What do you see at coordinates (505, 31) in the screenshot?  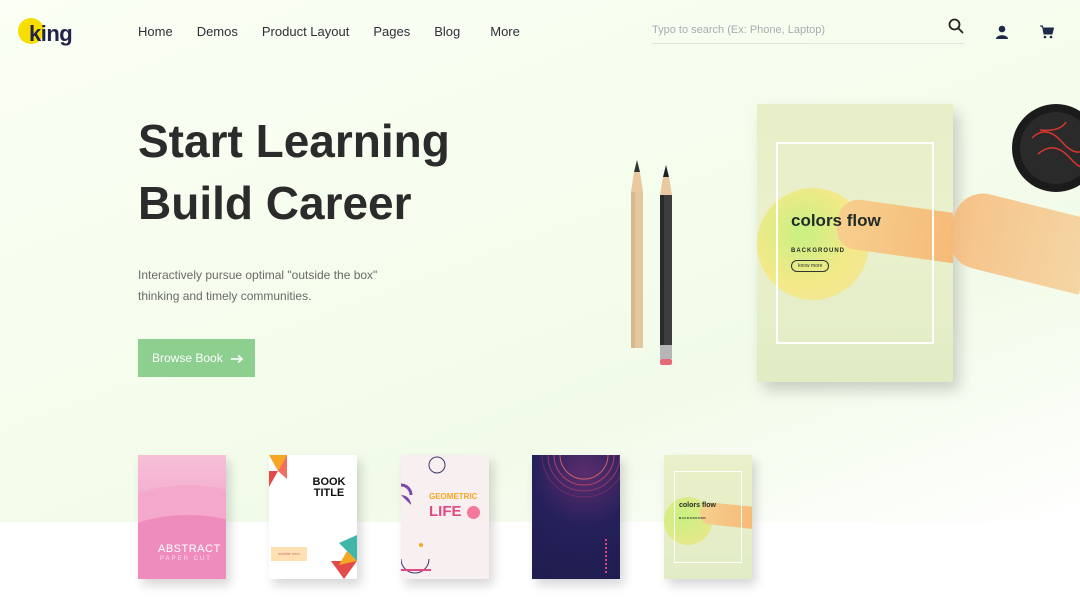 I see `nav-item-more: More` at bounding box center [505, 31].